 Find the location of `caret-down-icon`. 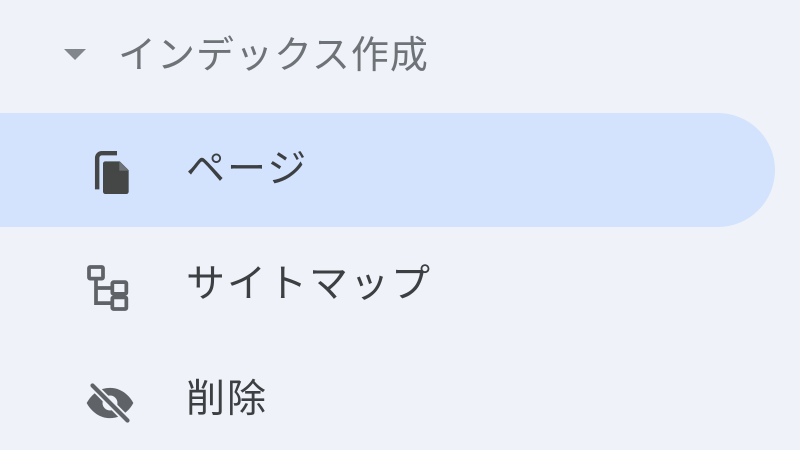

caret-down-icon is located at coordinates (75, 54).